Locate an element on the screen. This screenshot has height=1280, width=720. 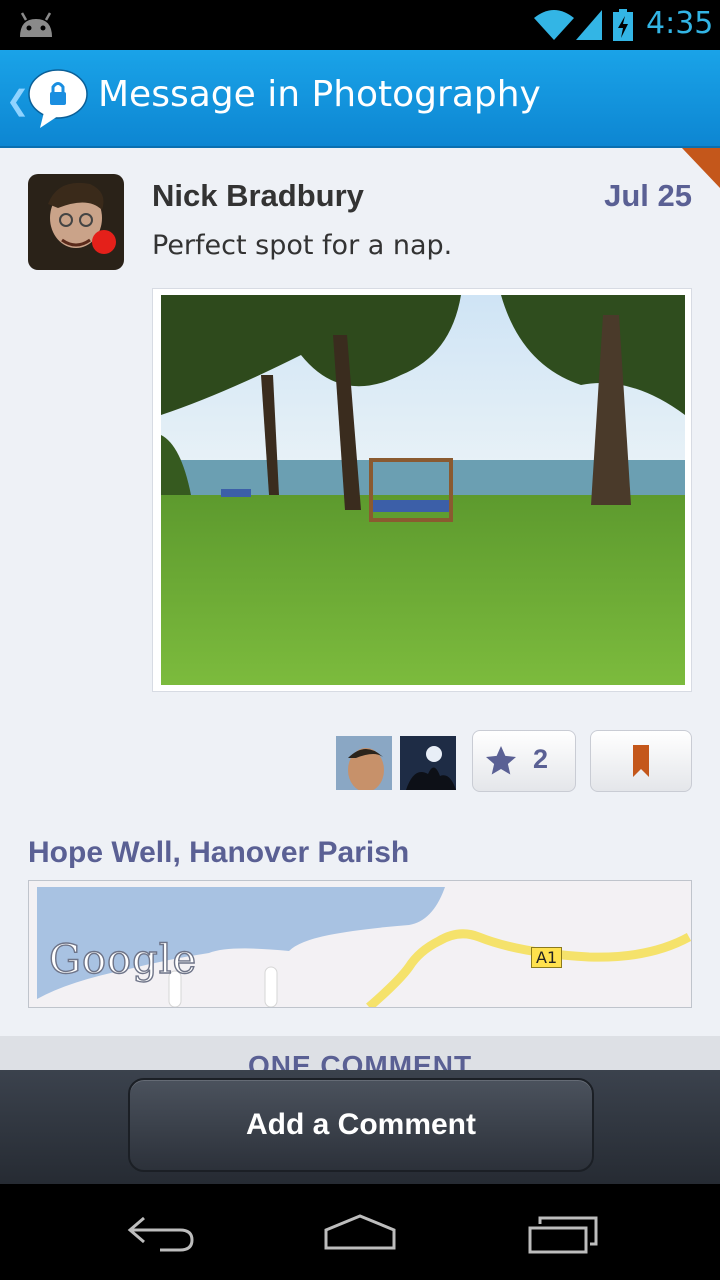
location-map: Google A1 is located at coordinates (360, 944).